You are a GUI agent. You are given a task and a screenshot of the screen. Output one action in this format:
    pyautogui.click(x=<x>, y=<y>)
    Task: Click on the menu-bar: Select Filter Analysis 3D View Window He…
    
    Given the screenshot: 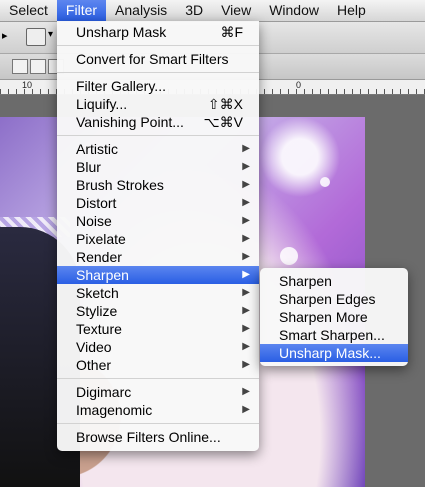 What is the action you would take?
    pyautogui.click(x=212, y=11)
    